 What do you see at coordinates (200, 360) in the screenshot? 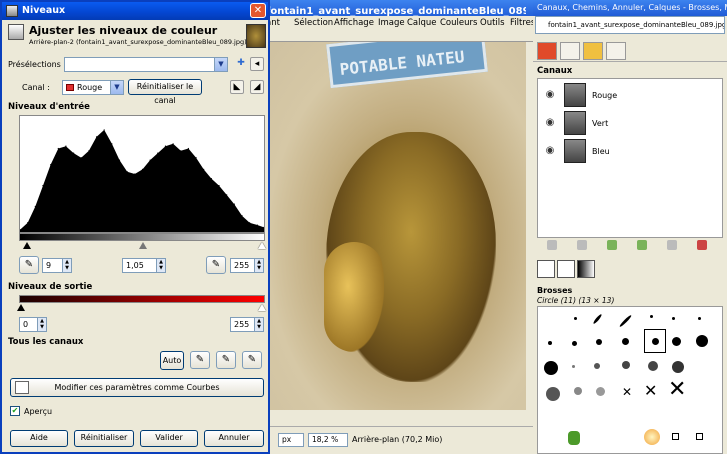
I see `black-point-picker-icon: ✎` at bounding box center [200, 360].